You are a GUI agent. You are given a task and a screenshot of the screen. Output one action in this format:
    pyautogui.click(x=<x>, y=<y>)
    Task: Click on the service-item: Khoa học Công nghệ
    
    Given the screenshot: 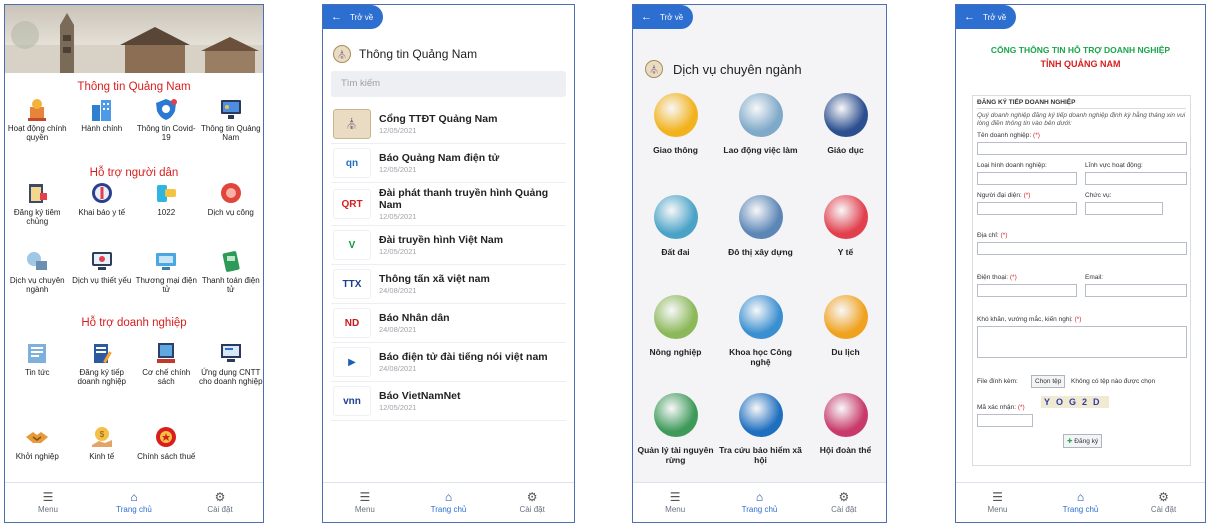 What is the action you would take?
    pyautogui.click(x=760, y=331)
    